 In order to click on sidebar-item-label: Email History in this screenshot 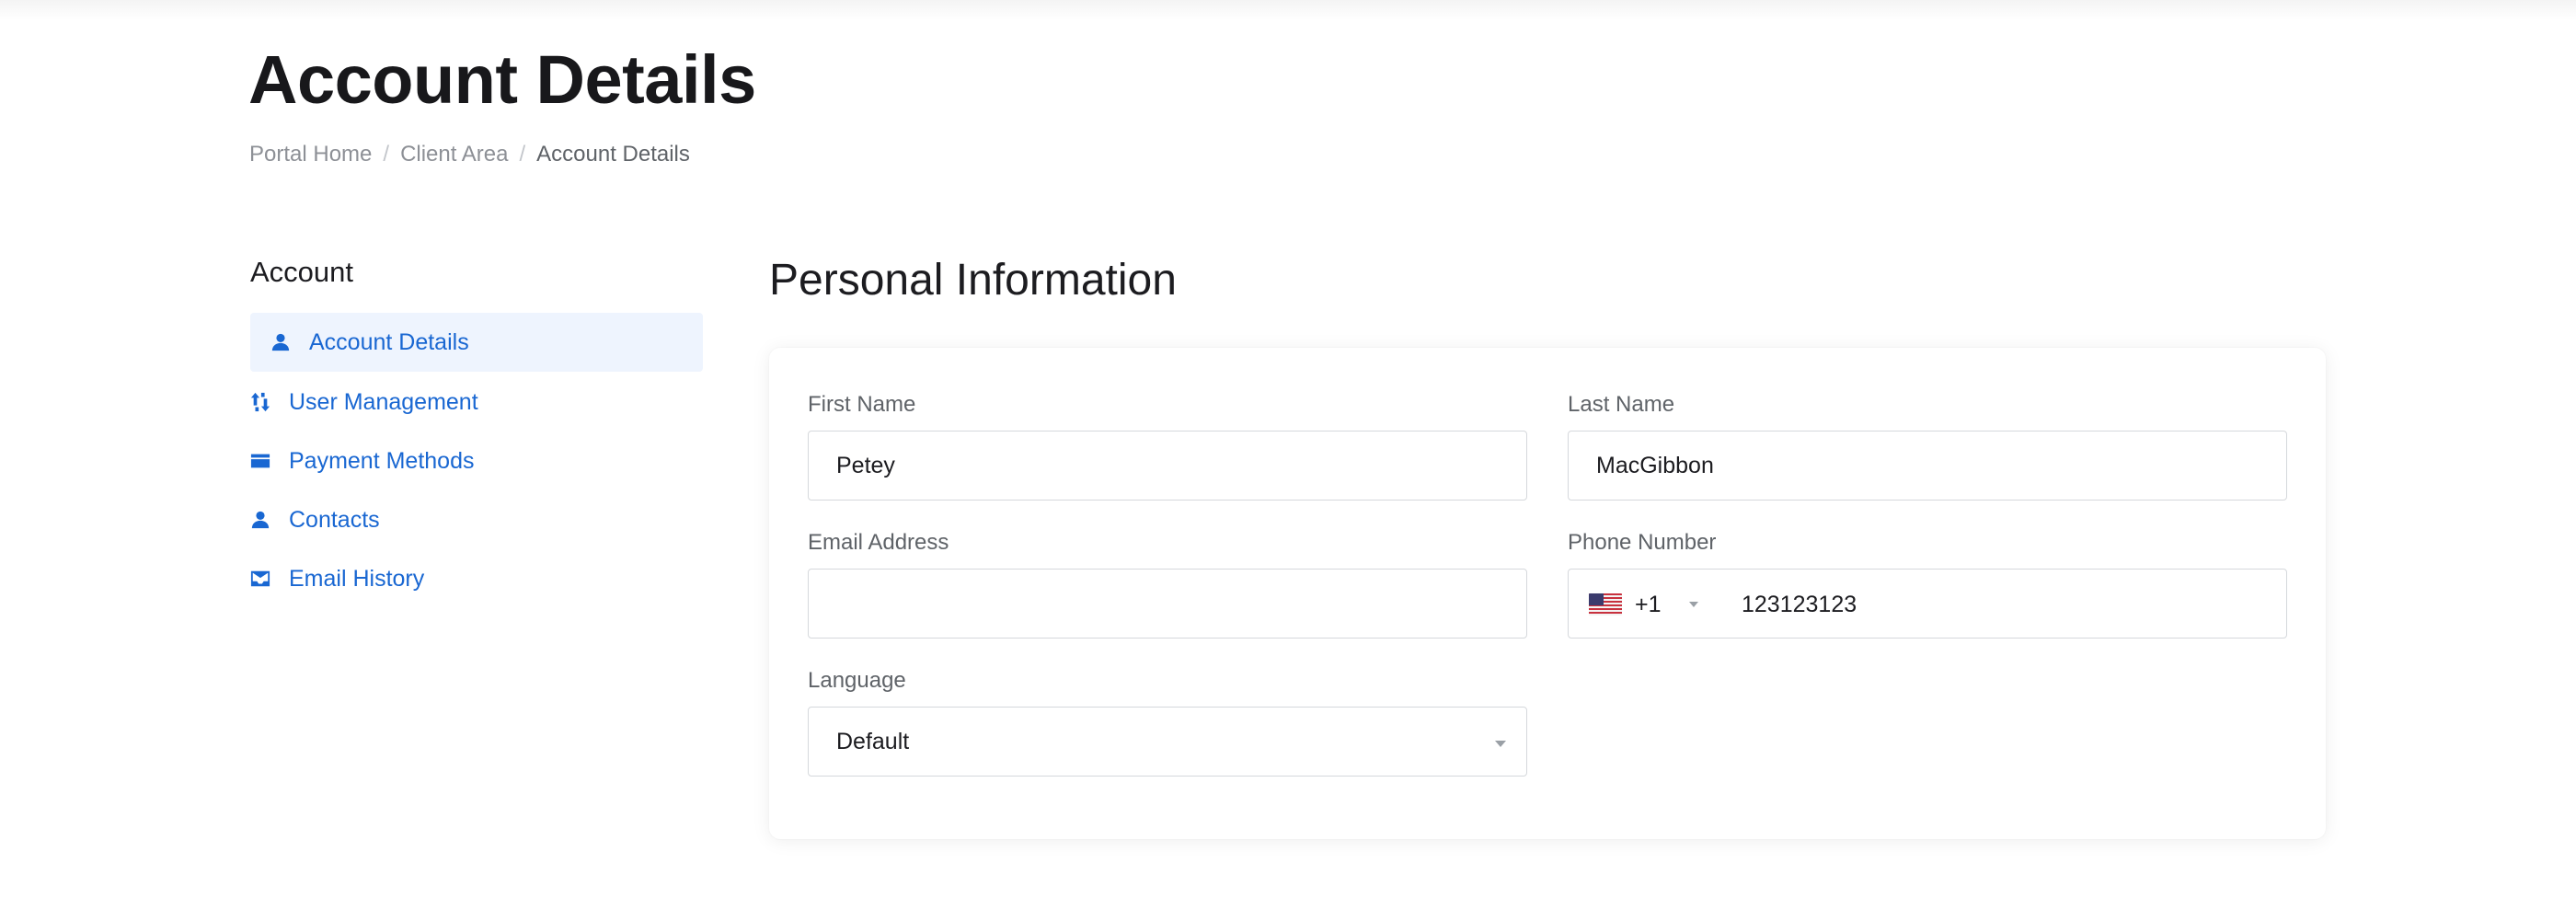, I will do `click(357, 578)`.